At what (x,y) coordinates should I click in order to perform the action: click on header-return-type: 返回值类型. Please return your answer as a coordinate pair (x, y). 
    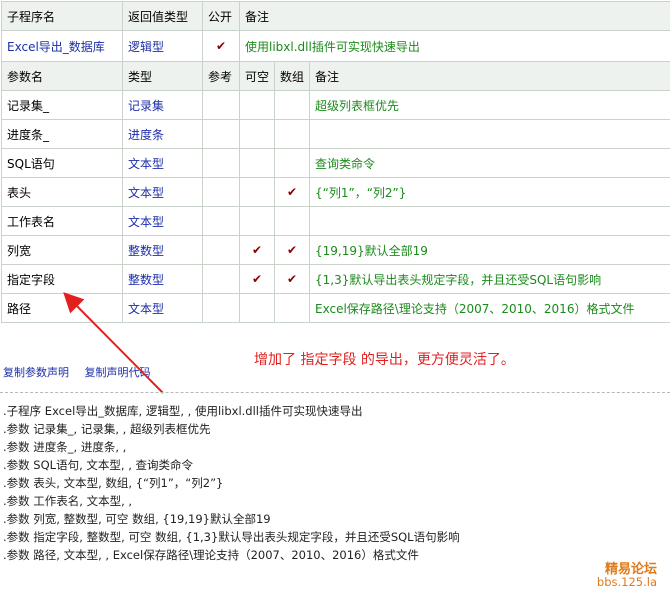
    Looking at the image, I should click on (162, 16).